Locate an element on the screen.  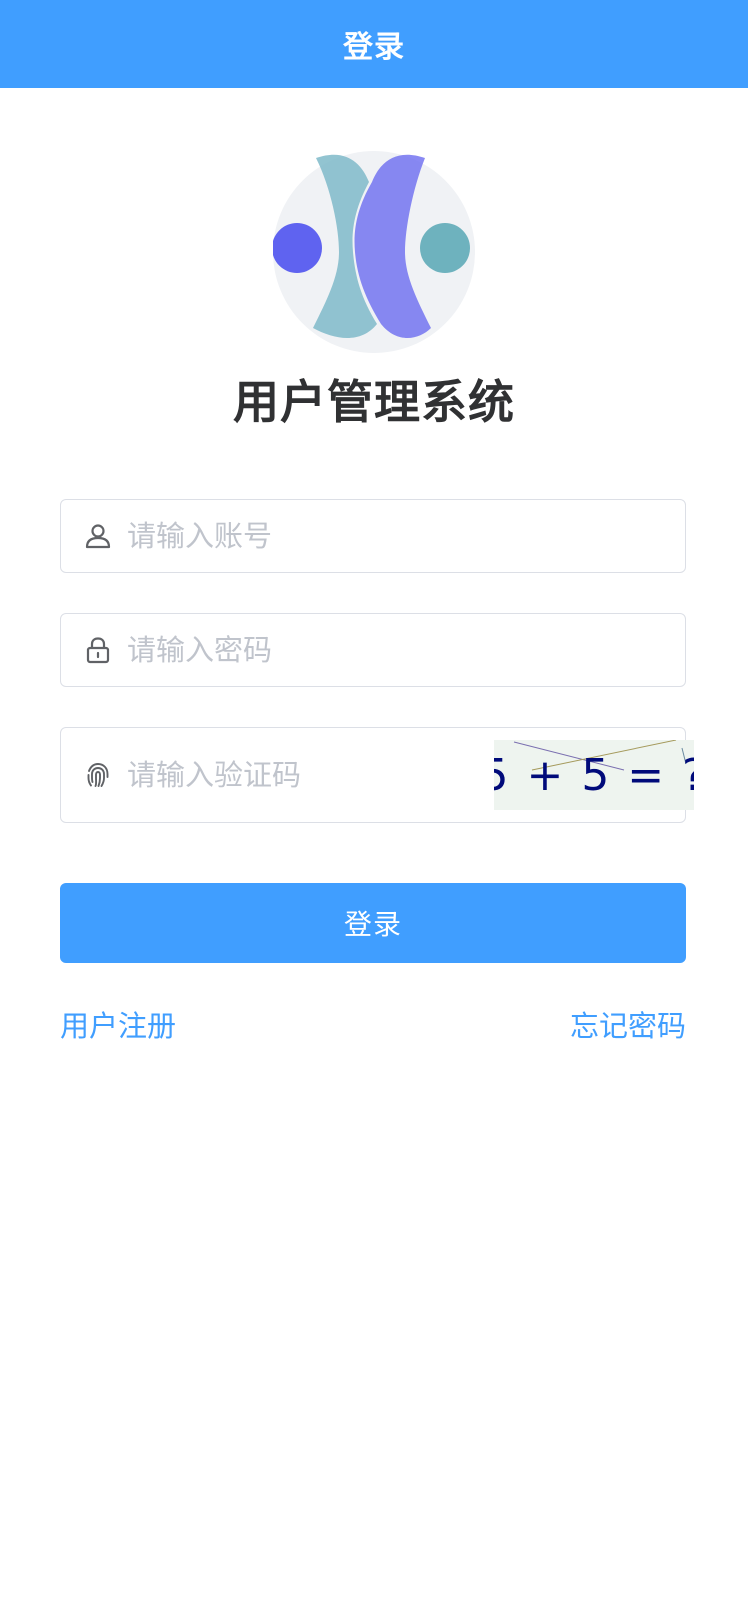
password-field is located at coordinates (373, 650).